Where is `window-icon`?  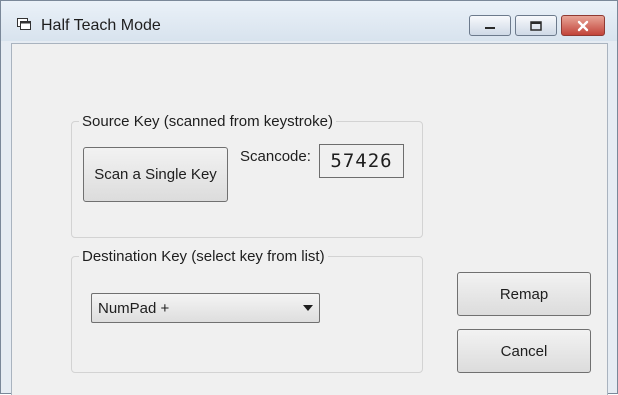
window-icon is located at coordinates (24, 24).